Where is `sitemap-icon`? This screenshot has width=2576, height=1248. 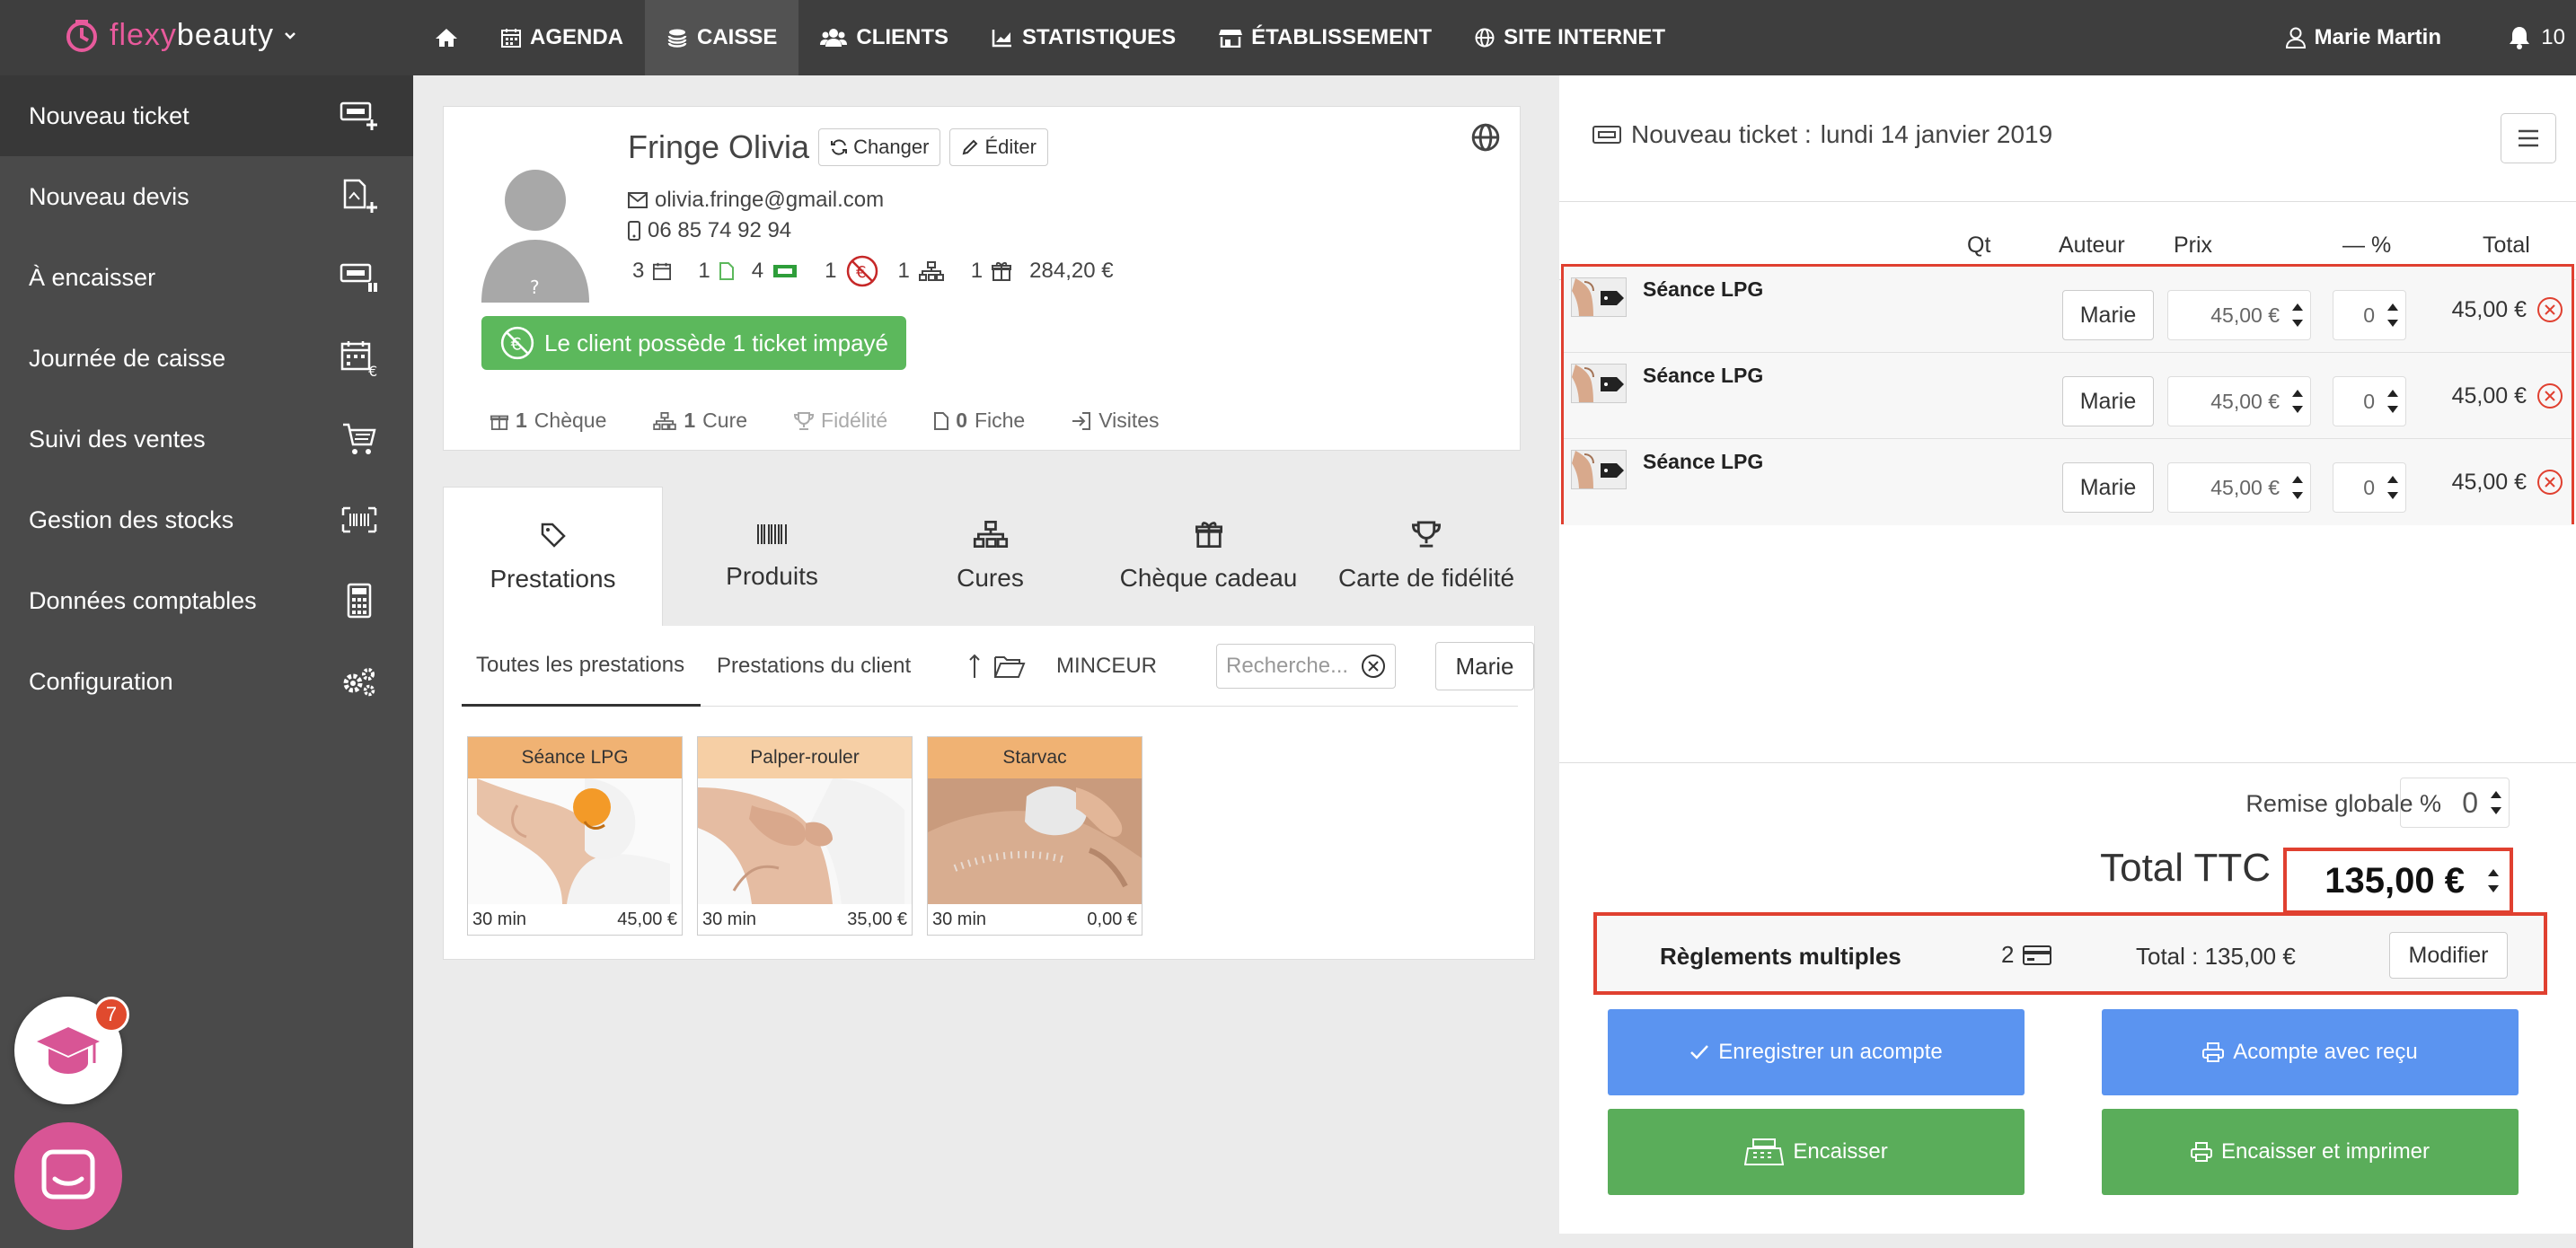 sitemap-icon is located at coordinates (665, 420).